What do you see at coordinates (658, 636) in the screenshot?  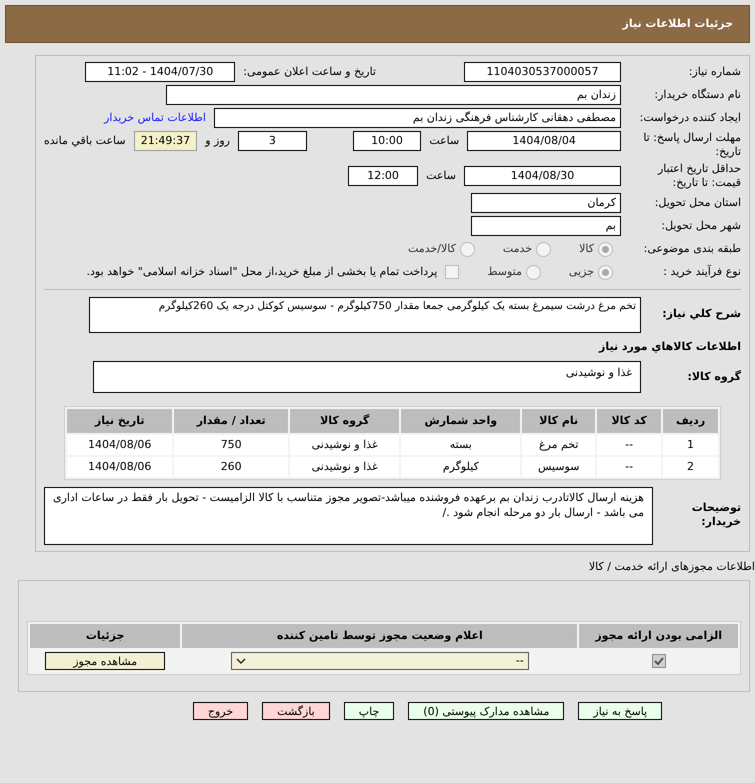 I see `column-header: الزامی بودن ارائه مجوز` at bounding box center [658, 636].